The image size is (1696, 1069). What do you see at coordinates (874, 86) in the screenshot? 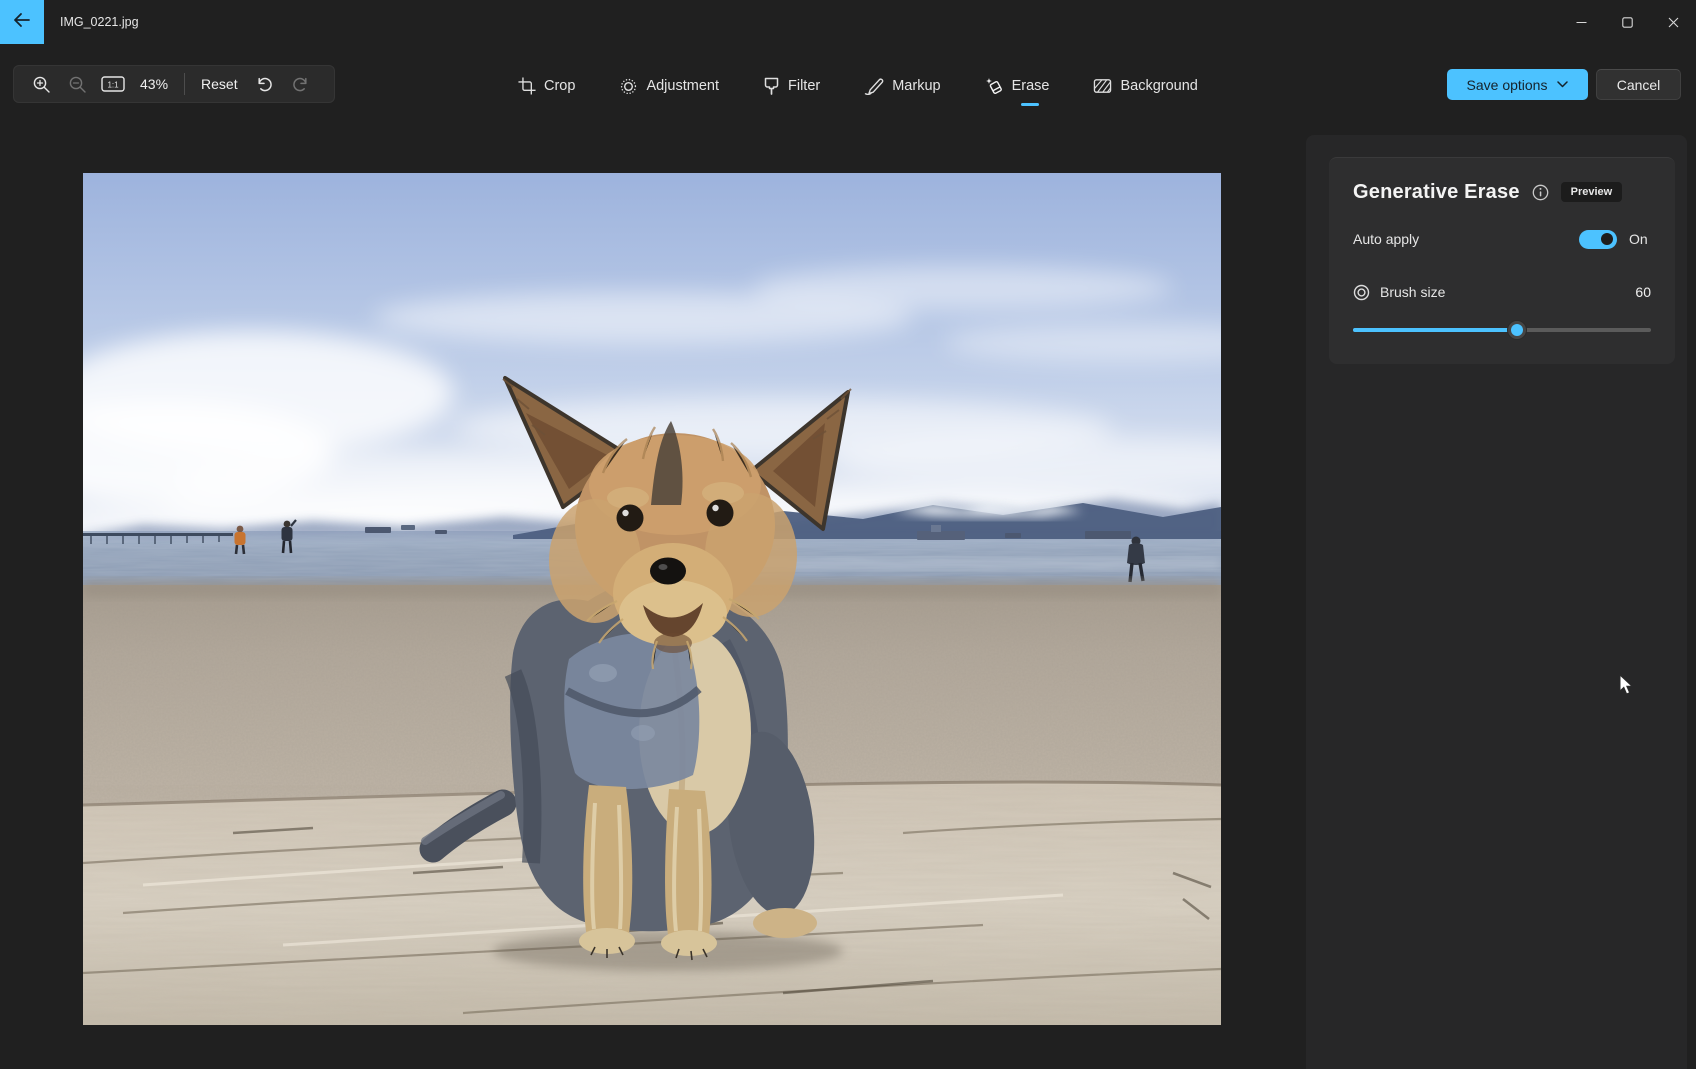
I see `markup-icon` at bounding box center [874, 86].